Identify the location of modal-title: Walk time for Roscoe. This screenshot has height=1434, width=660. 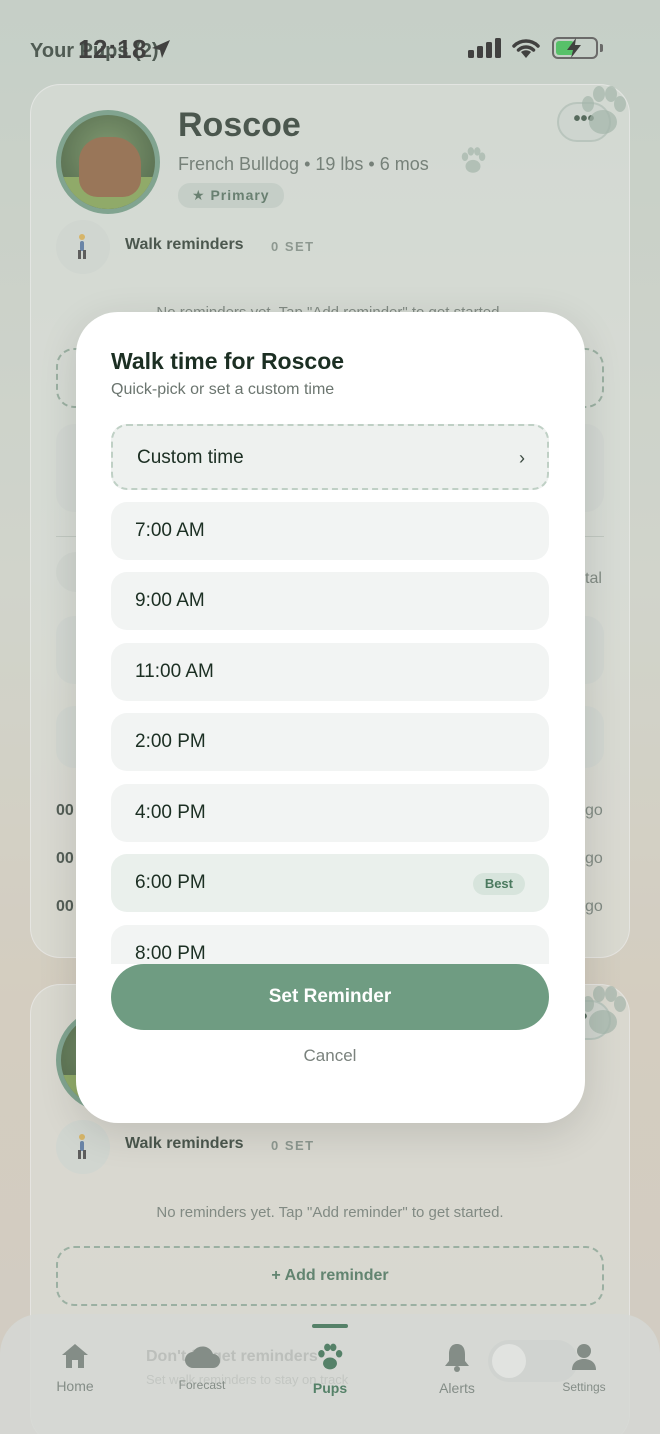
(228, 361).